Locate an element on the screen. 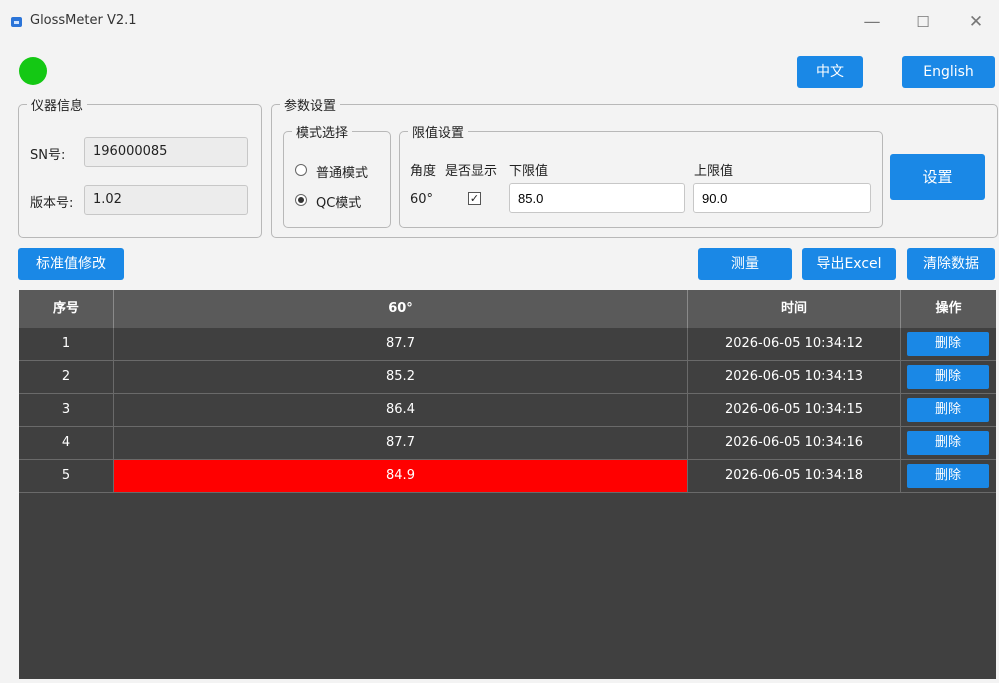  table-row: 2 85.2 2026-06-05 10:34:13 删除 is located at coordinates (507, 377).